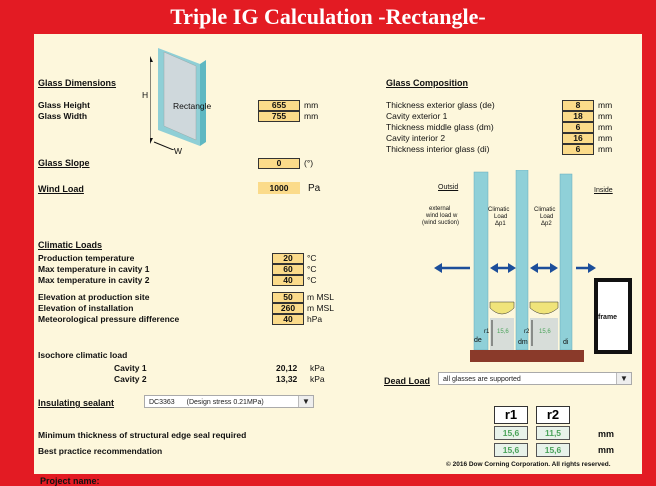  Describe the element at coordinates (547, 217) in the screenshot. I see `climatic-load2-text: Load` at that location.